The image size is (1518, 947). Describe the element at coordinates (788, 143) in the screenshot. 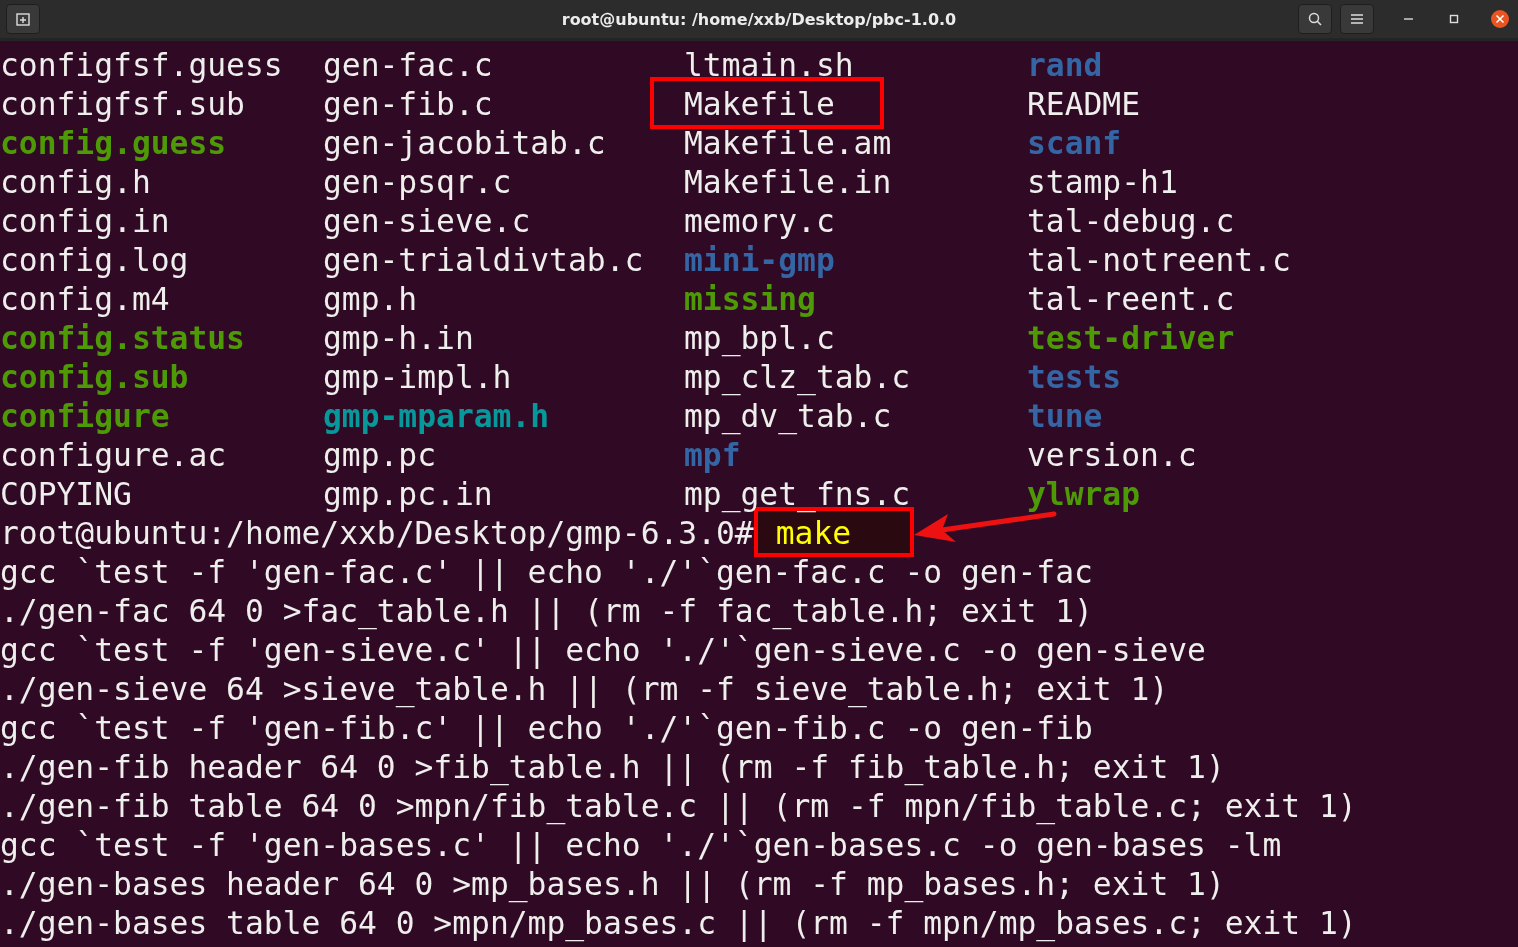

I see `file-name: Makefile.am` at that location.